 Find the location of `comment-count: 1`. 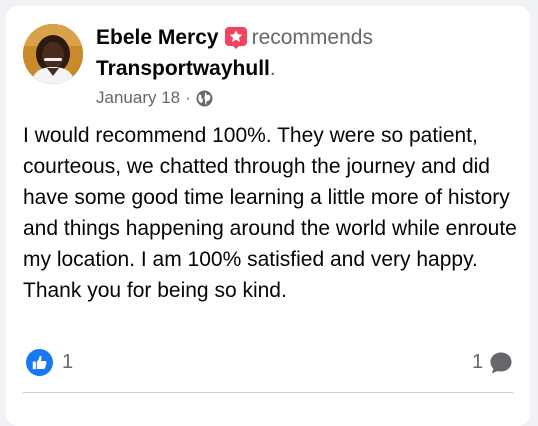

comment-count: 1 is located at coordinates (477, 362).